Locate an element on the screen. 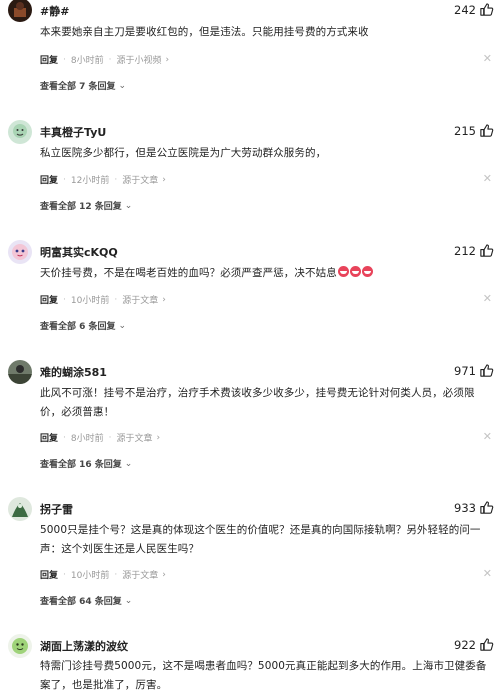  like-count: 242 is located at coordinates (465, 9).